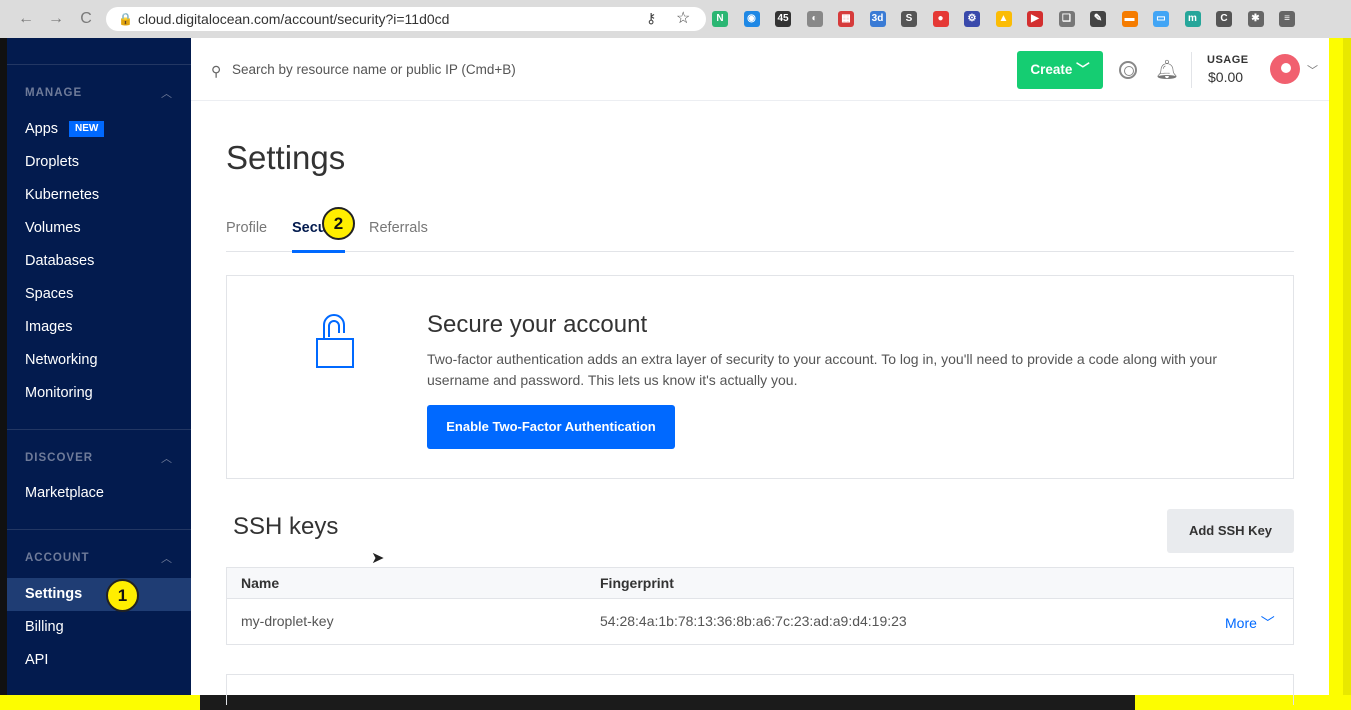  I want to click on sidebar-item-droplets: Droplets, so click(52, 162).